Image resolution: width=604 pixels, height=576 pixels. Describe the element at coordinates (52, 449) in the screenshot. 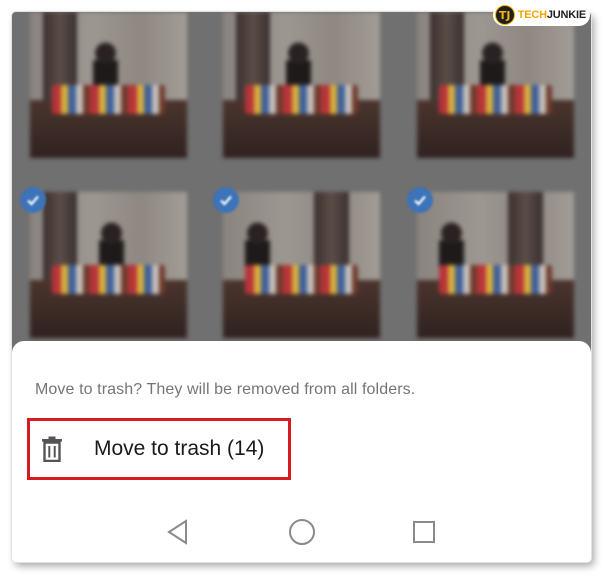

I see `trash-icon` at that location.